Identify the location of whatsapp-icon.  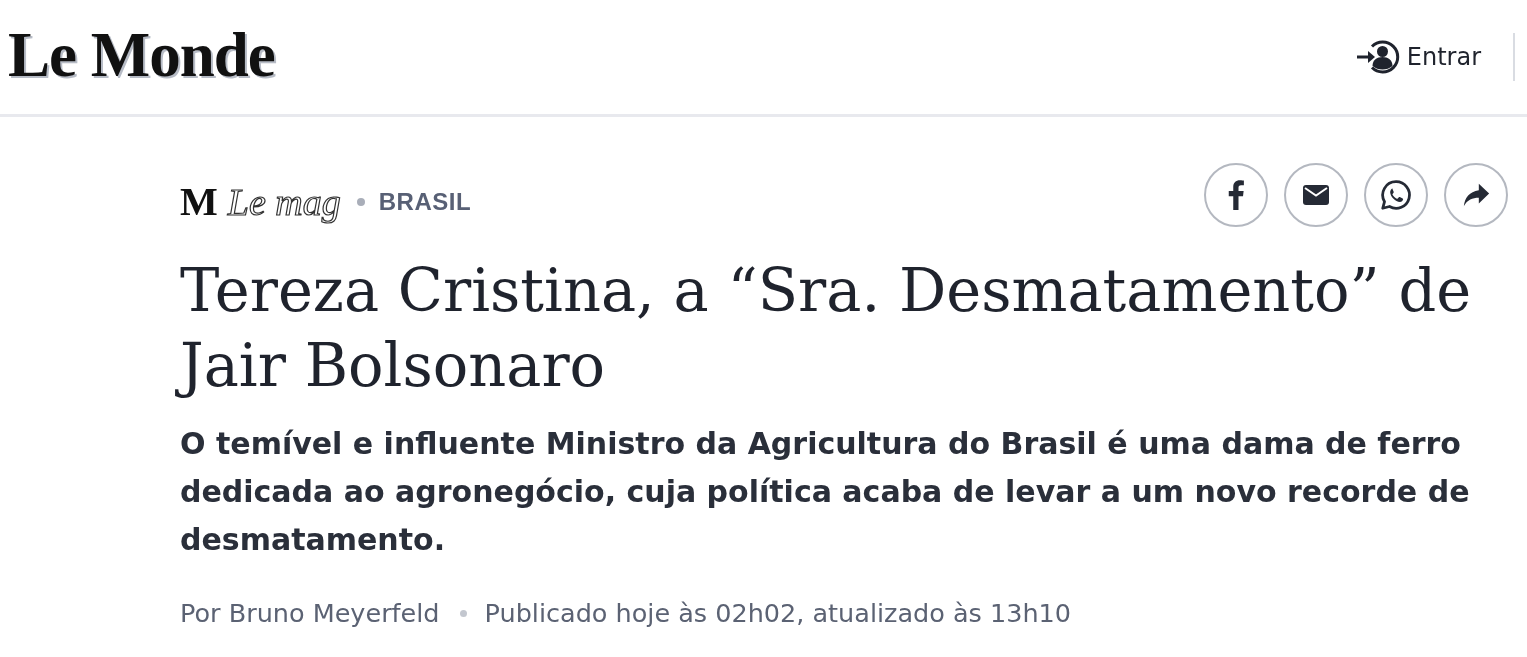
(1396, 195).